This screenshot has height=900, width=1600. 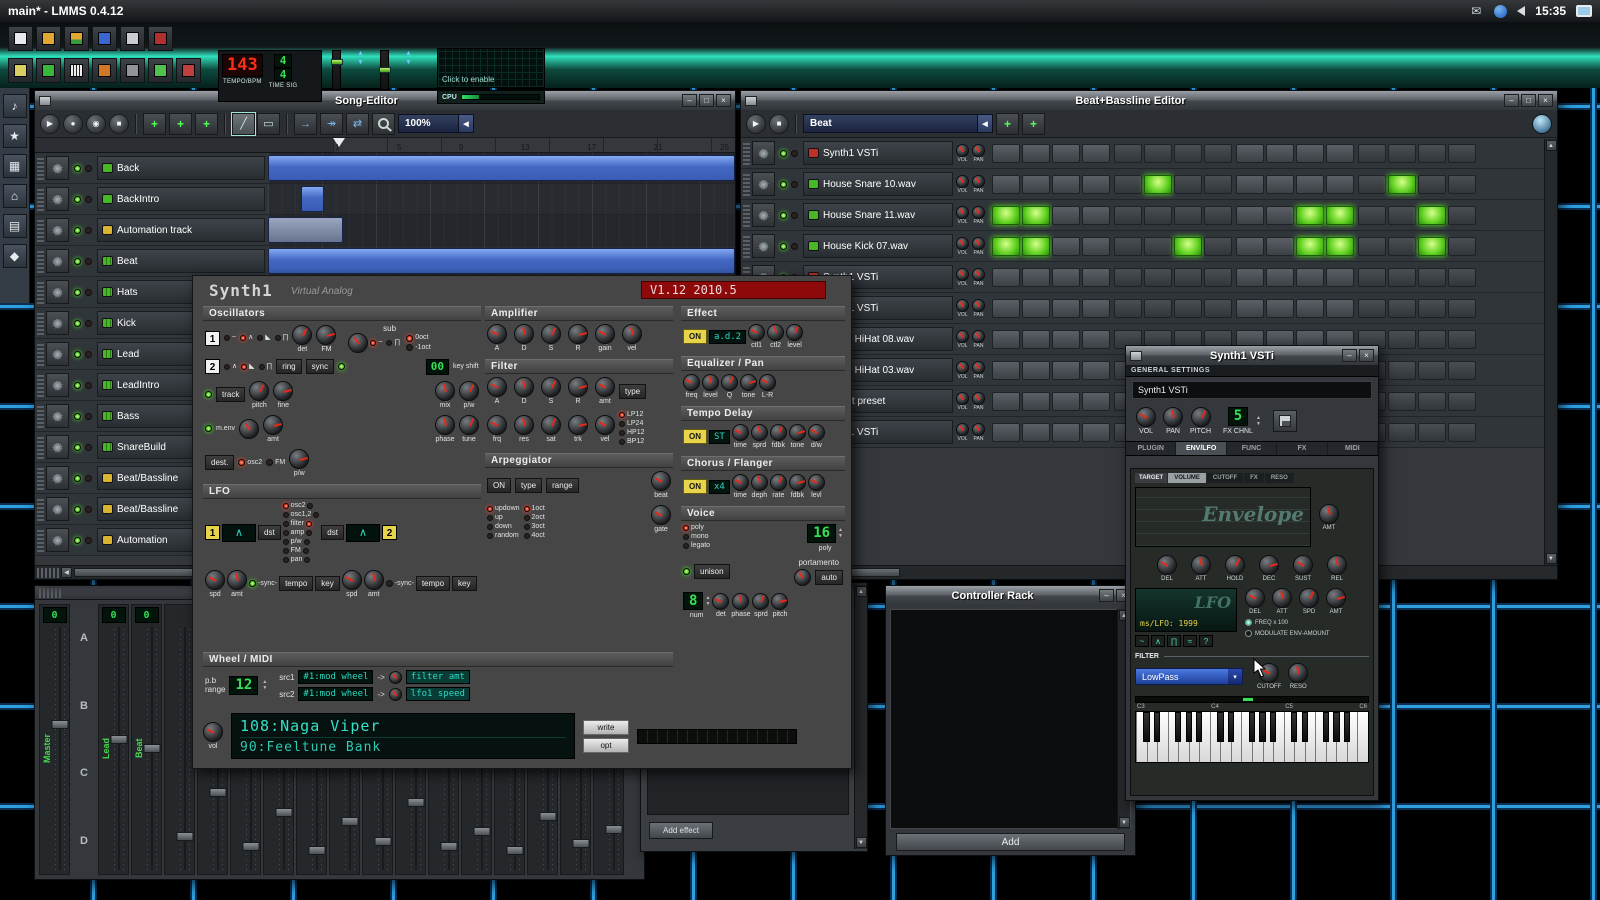 What do you see at coordinates (551, 391) in the screenshot?
I see `knob-S: S` at bounding box center [551, 391].